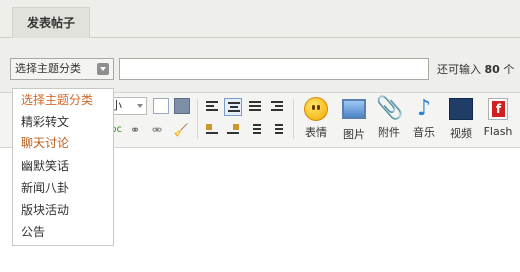 Image resolution: width=520 pixels, height=272 pixels. I want to click on dropdown-placeholder: 选择主题分类, so click(57, 100).